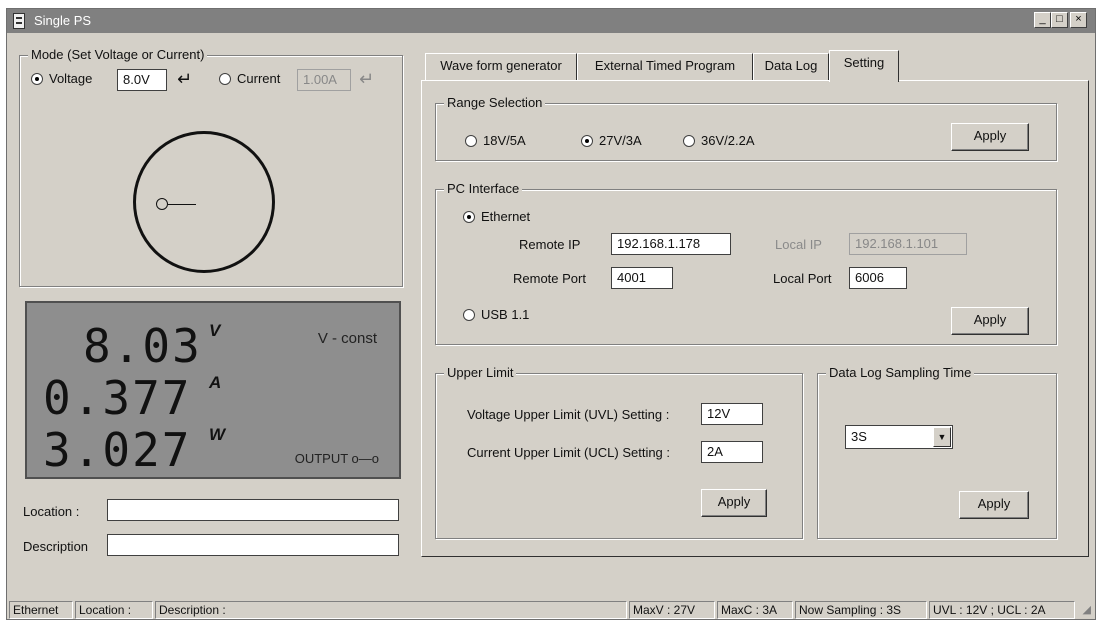 This screenshot has width=1101, height=623. I want to click on resize-grip-icon: ◢, so click(1087, 609).